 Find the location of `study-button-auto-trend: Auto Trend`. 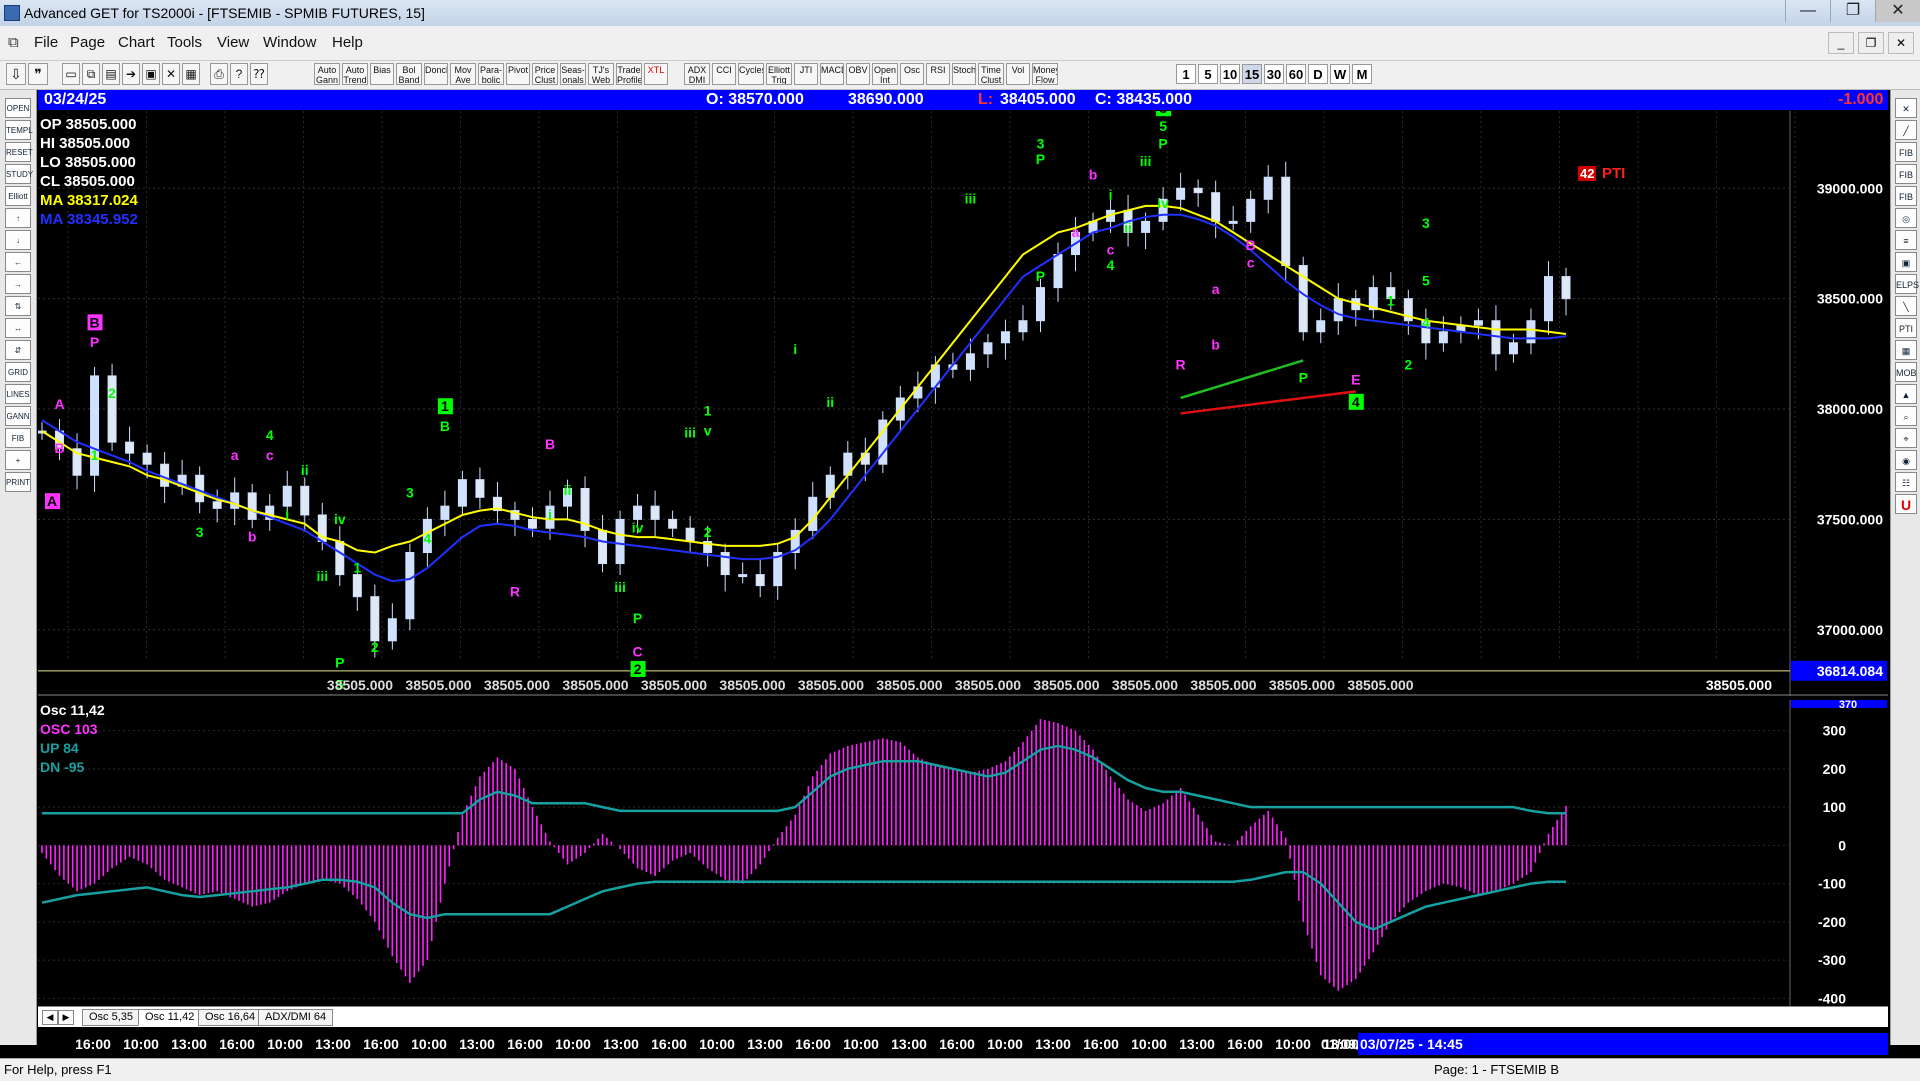

study-button-auto-trend: Auto Trend is located at coordinates (355, 74).